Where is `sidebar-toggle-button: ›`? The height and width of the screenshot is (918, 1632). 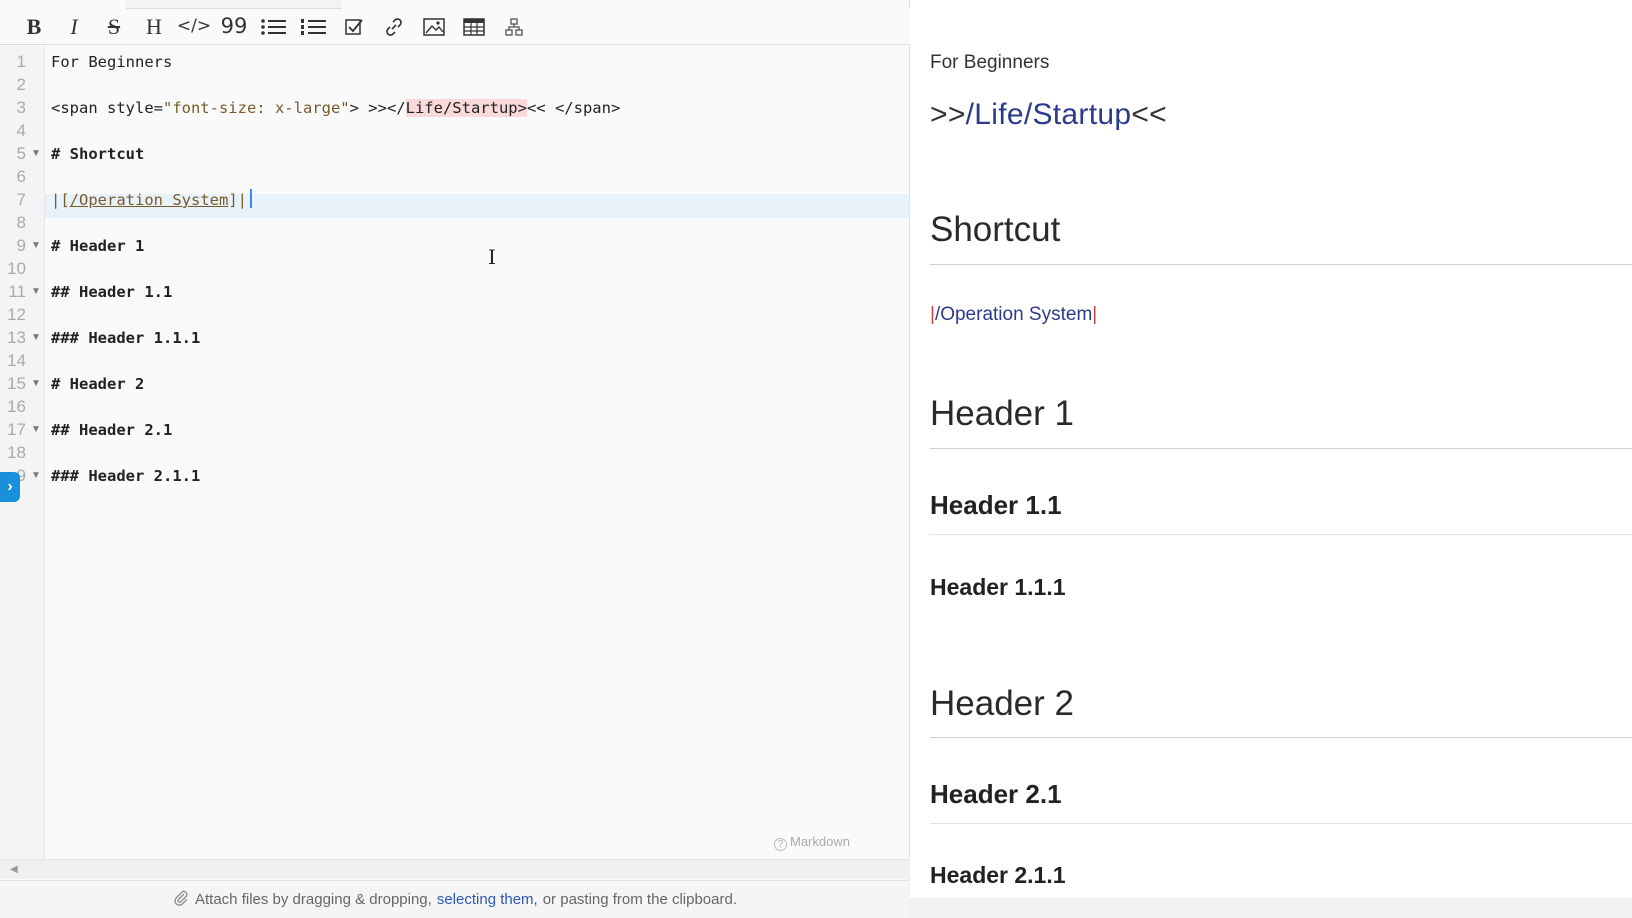
sidebar-toggle-button: › is located at coordinates (10, 487).